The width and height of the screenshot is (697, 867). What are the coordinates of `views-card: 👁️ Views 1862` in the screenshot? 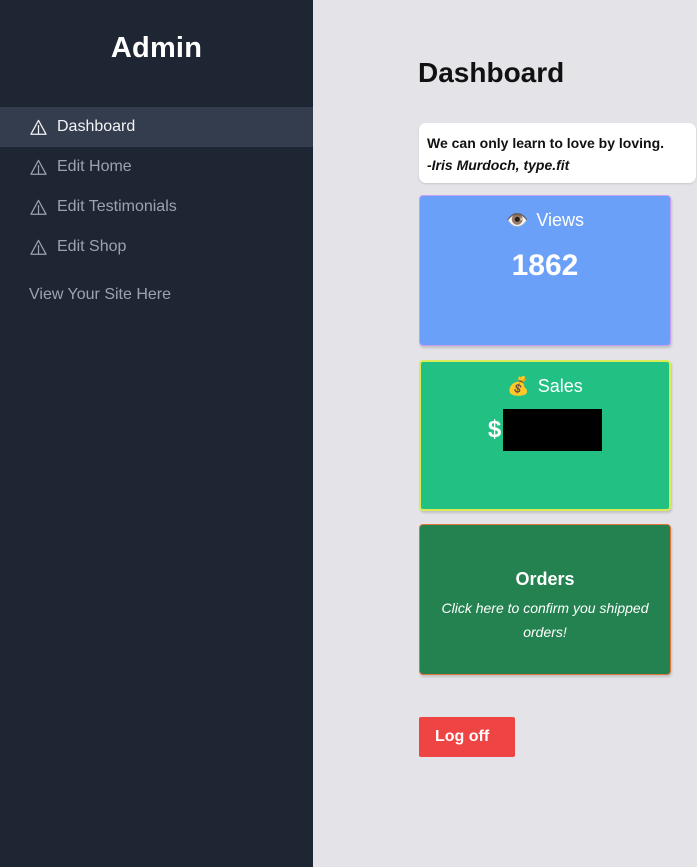 It's located at (545, 270).